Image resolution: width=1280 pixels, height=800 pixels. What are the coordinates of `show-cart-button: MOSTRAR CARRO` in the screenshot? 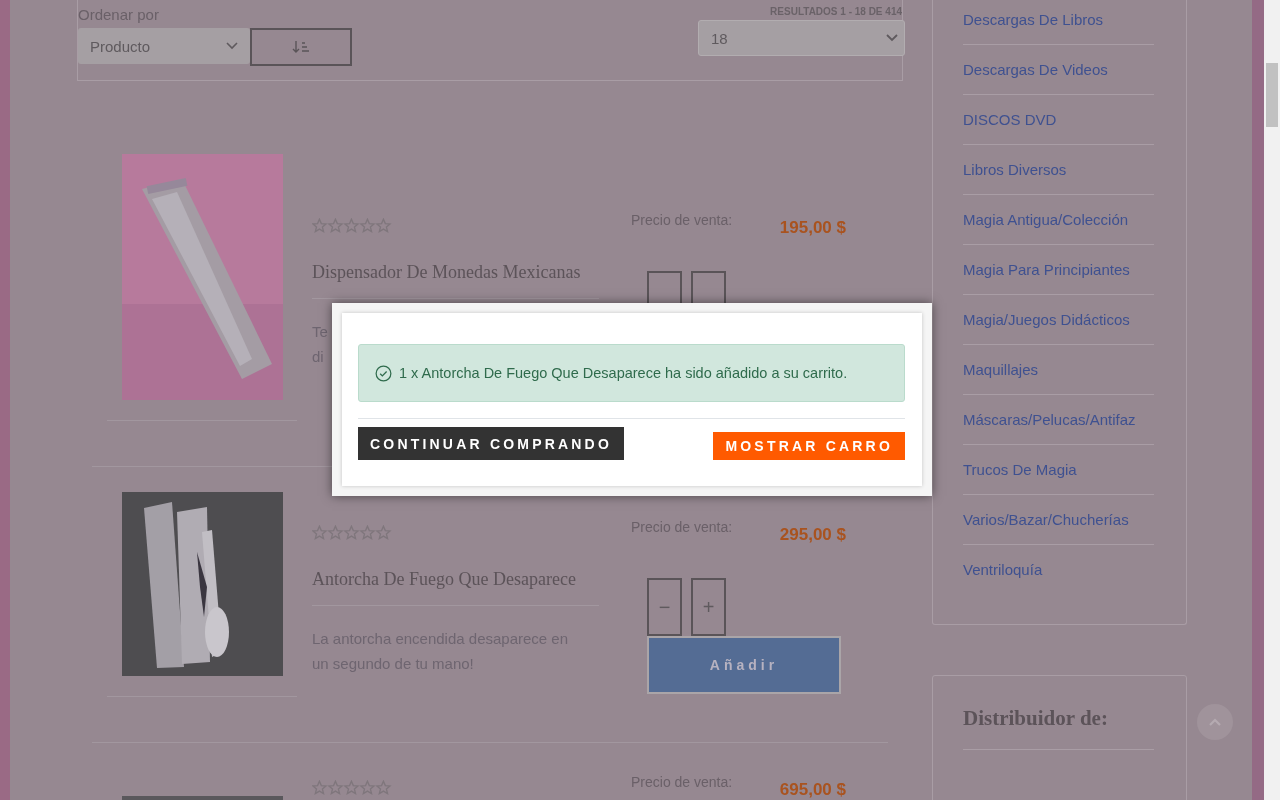 It's located at (809, 445).